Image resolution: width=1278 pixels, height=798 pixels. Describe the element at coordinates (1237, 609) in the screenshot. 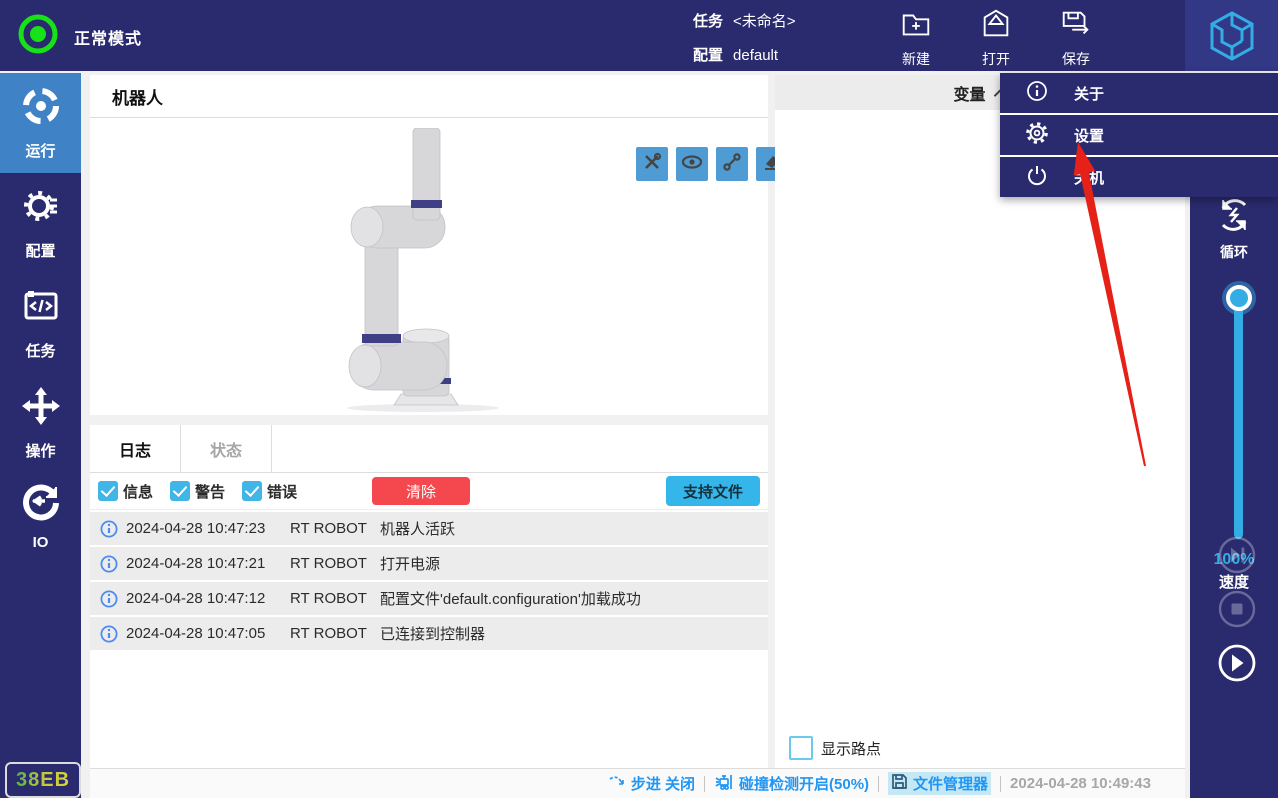

I see `stop-button` at that location.